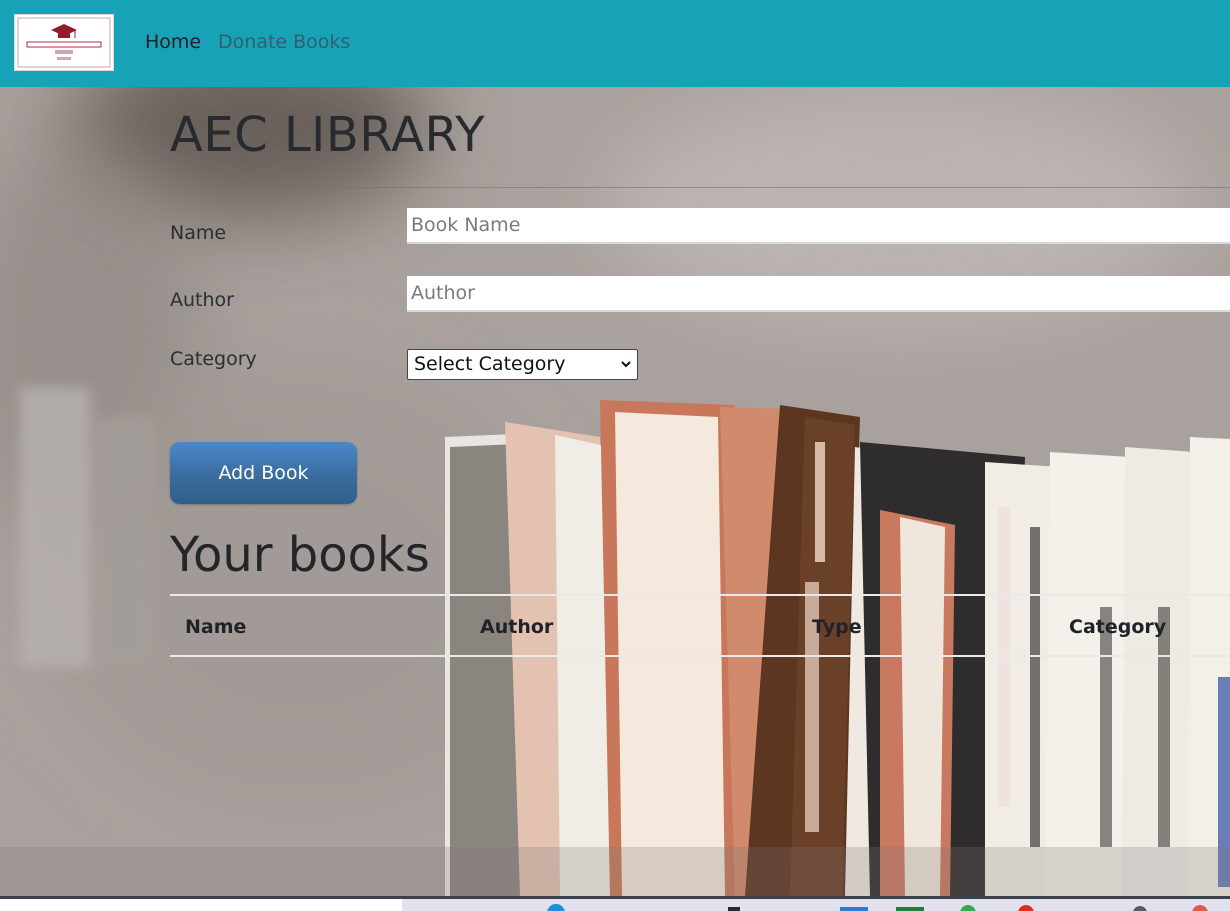 This screenshot has height=911, width=1230. I want to click on name-label: Name, so click(198, 233).